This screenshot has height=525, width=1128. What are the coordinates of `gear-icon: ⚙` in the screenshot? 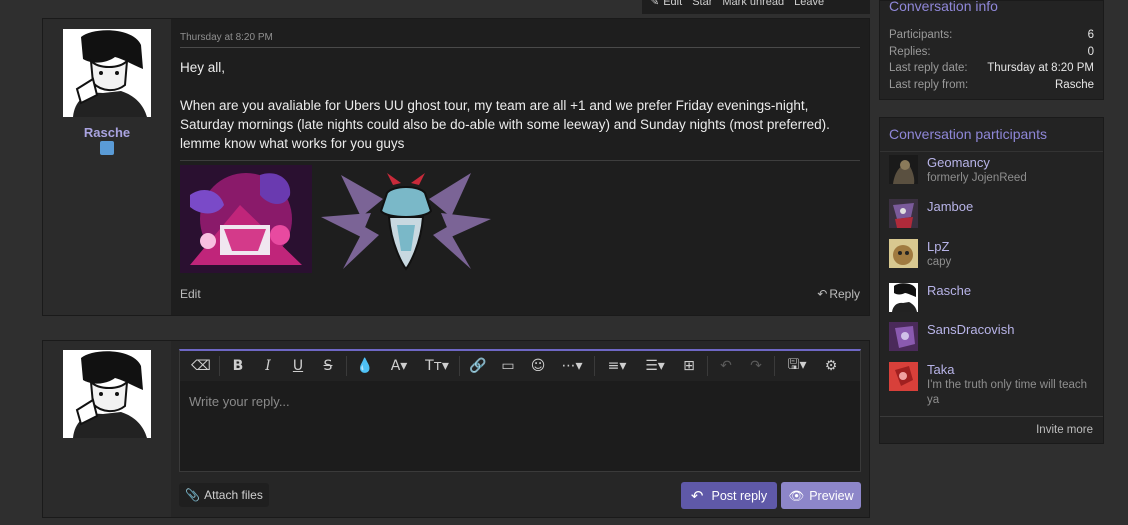 It's located at (831, 366).